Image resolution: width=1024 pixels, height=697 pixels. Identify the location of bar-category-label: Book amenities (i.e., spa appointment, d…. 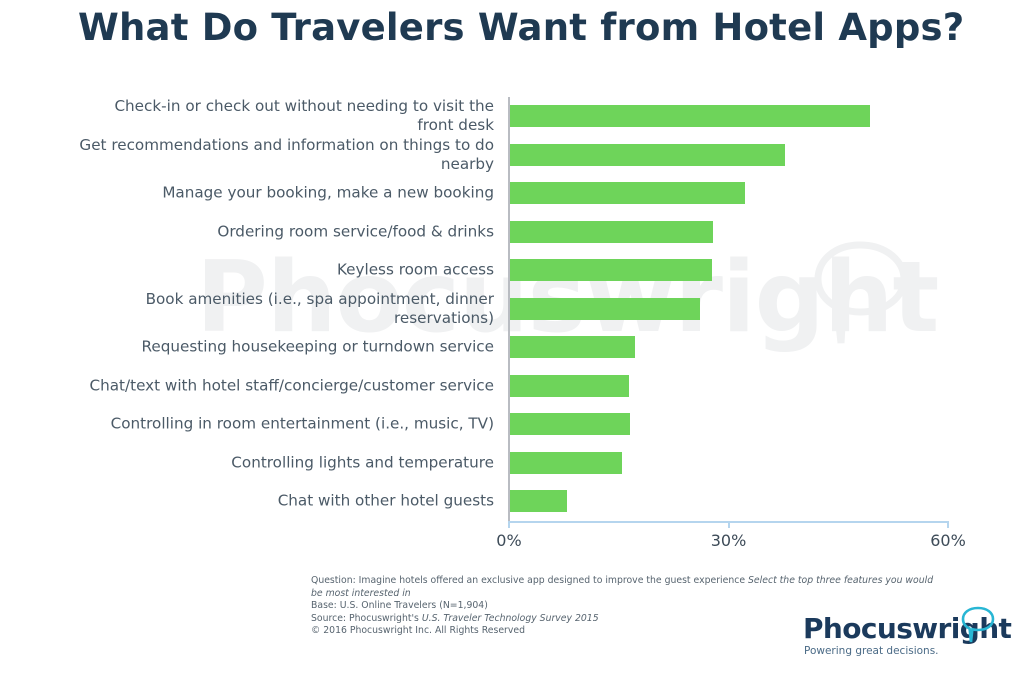
(319, 308).